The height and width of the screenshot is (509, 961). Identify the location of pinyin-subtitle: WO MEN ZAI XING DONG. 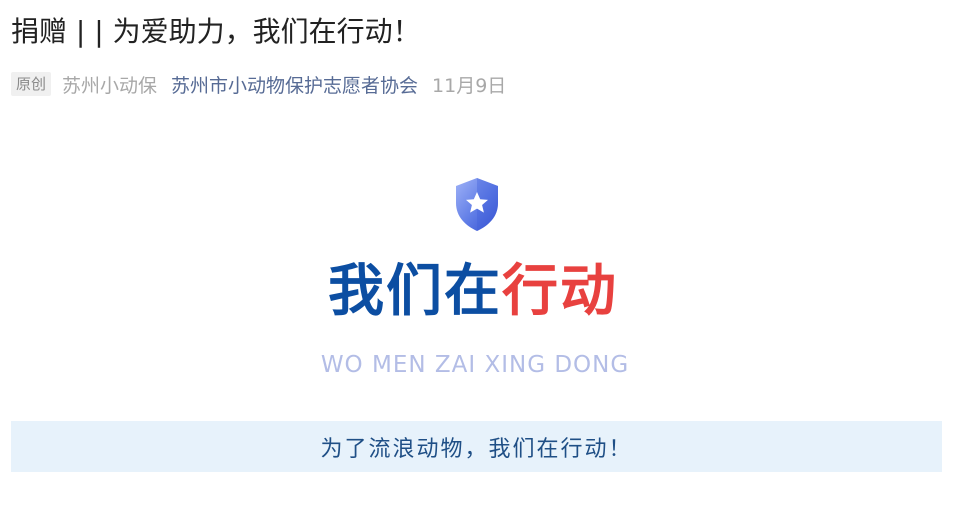
(475, 365).